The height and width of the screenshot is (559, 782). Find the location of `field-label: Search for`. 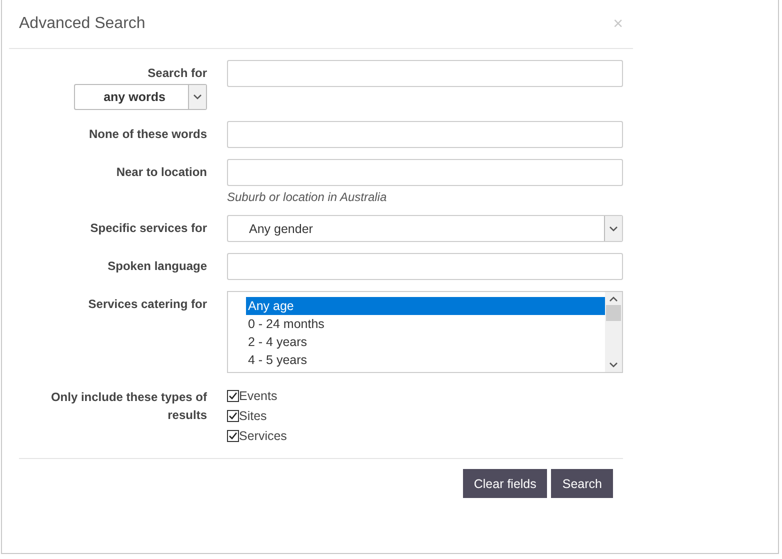

field-label: Search for is located at coordinates (177, 73).